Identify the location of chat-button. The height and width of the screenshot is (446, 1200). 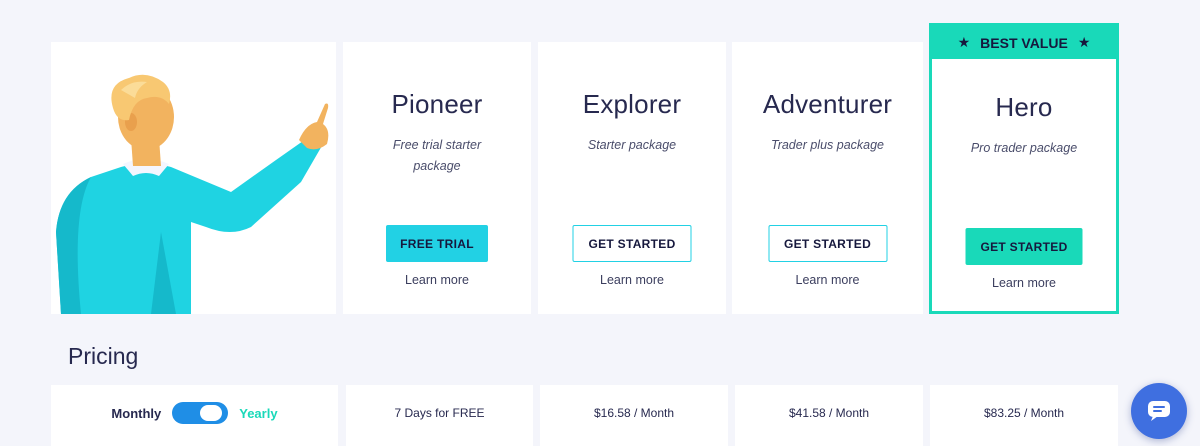
(1159, 411).